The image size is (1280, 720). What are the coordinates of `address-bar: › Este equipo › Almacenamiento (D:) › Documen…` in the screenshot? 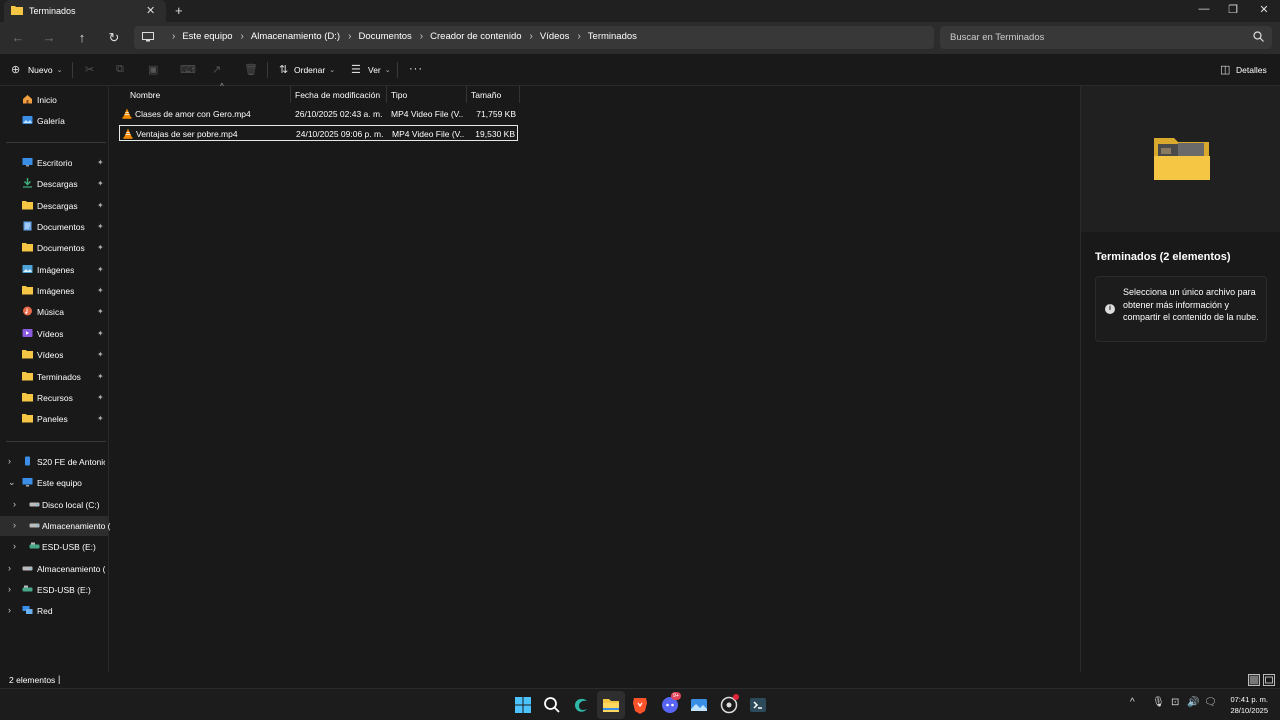 It's located at (534, 37).